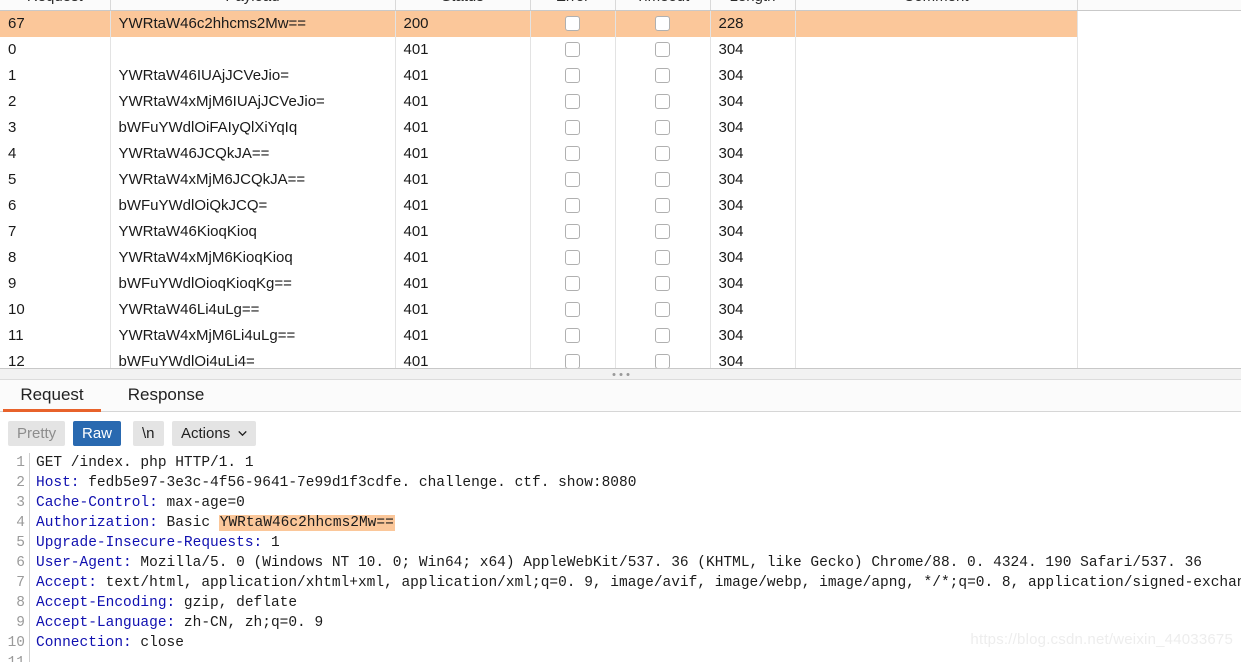 The image size is (1241, 662). I want to click on message-editor-toolbar: Pretty Raw \n Actions, so click(620, 433).